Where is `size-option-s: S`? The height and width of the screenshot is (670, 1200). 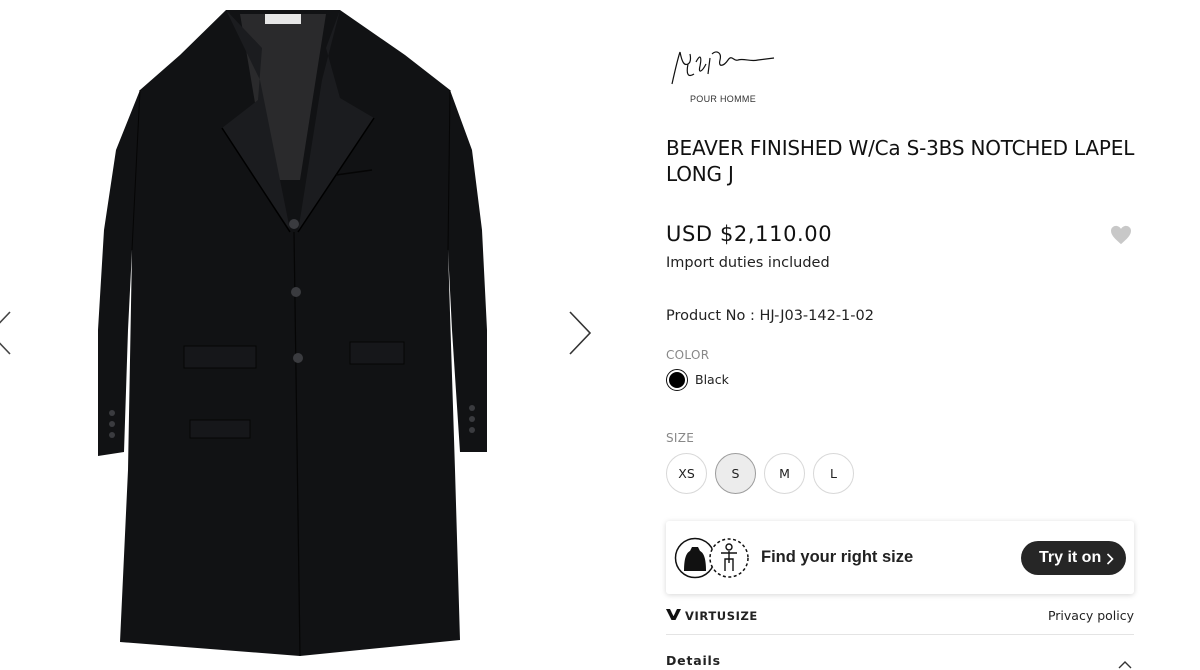 size-option-s: S is located at coordinates (735, 473).